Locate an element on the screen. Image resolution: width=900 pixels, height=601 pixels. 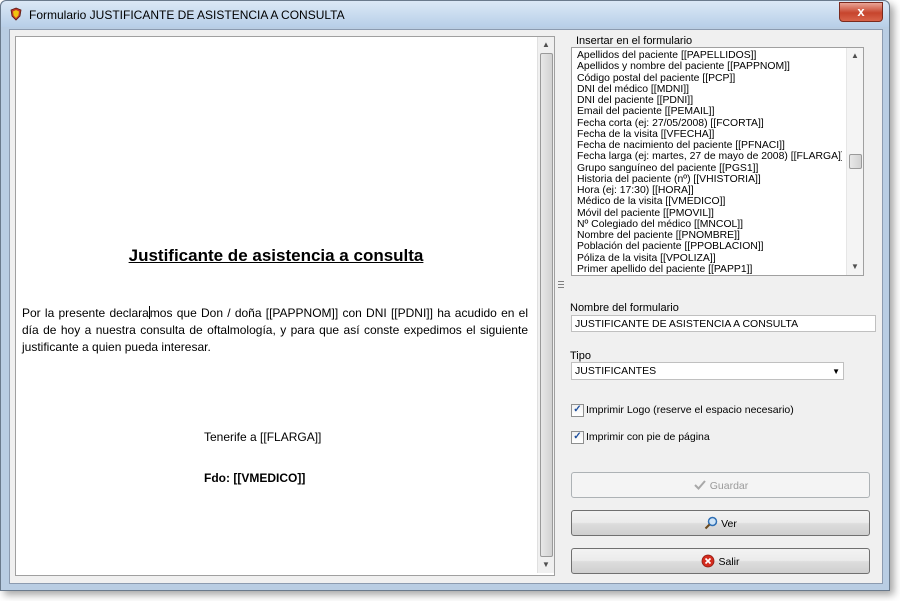
scroll-up-arrow-icon: ▲ is located at coordinates (546, 45).